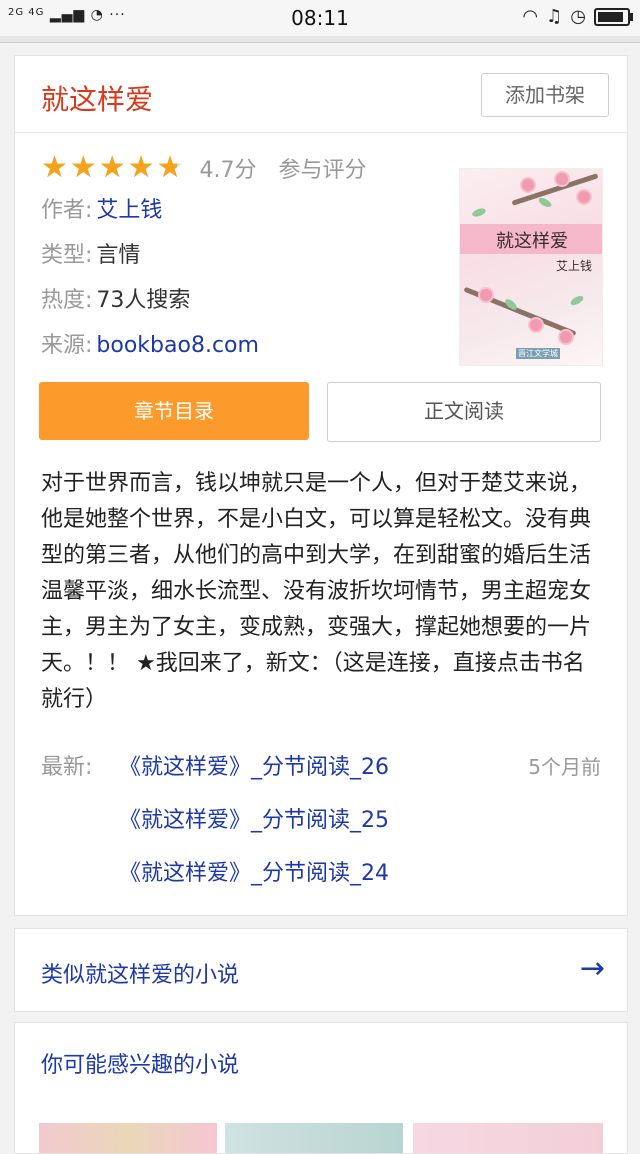  Describe the element at coordinates (143, 300) in the screenshot. I see `heat-value: 73人搜索` at that location.